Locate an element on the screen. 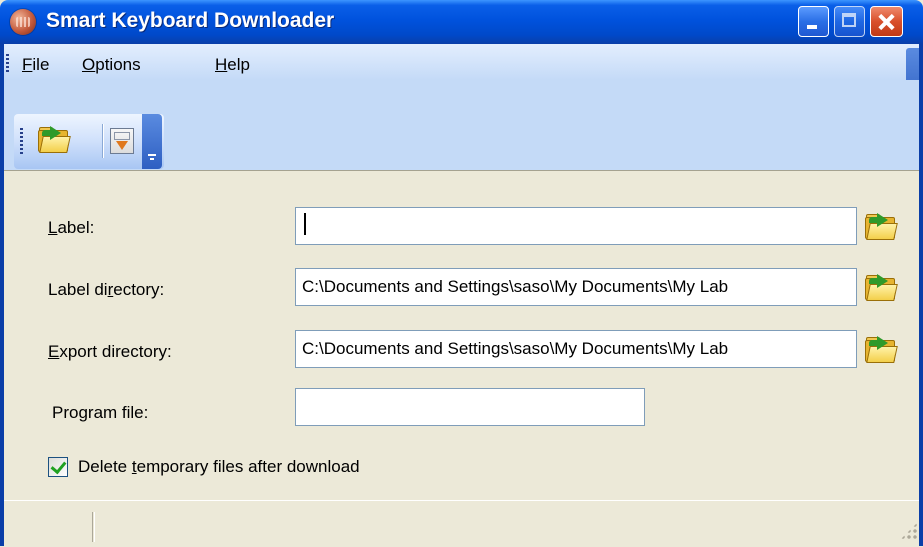 The image size is (923, 547). label-directory-label-b: ectory: is located at coordinates (139, 289).